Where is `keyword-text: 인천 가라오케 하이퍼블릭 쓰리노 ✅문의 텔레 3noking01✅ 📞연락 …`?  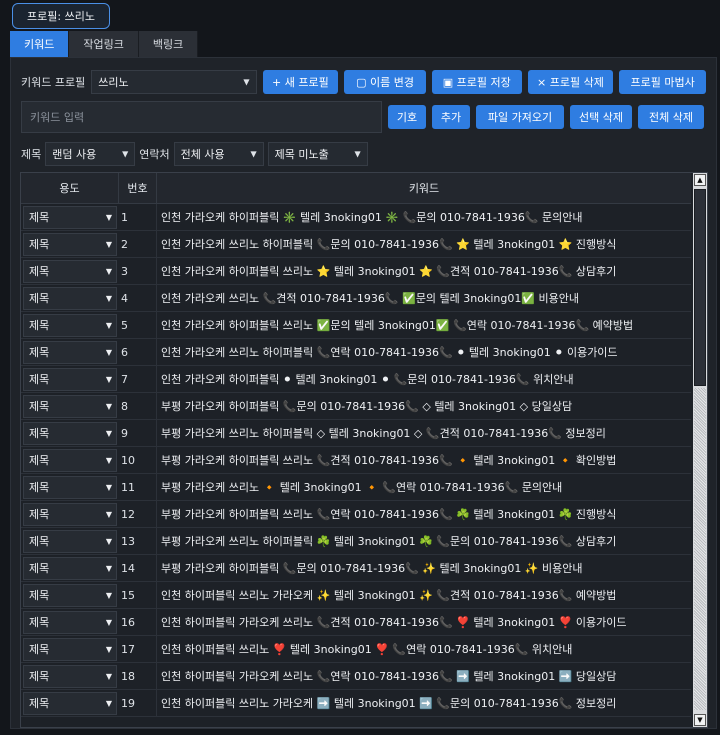
keyword-text: 인천 가라오케 하이퍼블릭 쓰리노 ✅문의 텔레 3noking01✅ 📞연락 … is located at coordinates (424, 325).